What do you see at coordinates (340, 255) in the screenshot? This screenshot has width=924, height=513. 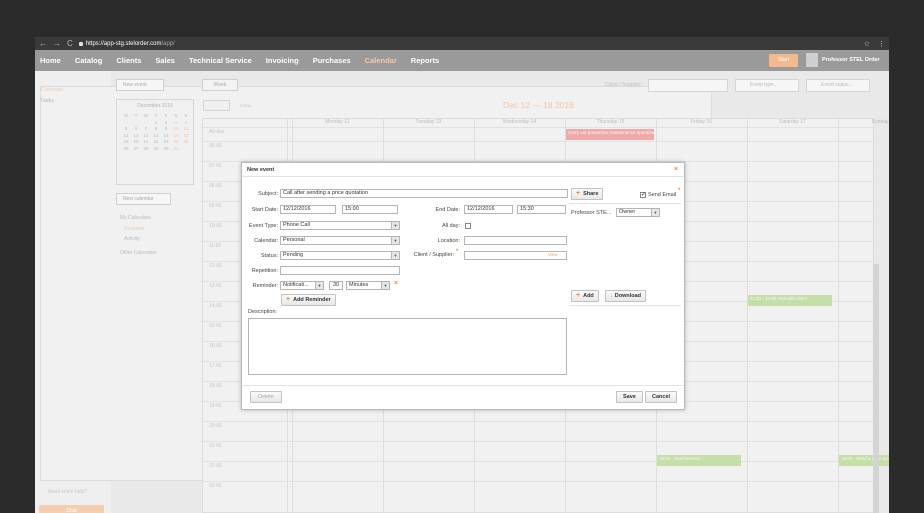 I see `status-select: Pending ▼` at bounding box center [340, 255].